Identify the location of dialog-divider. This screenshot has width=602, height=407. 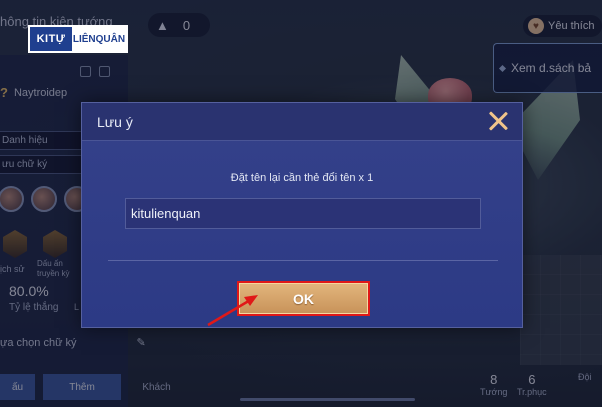
(303, 260).